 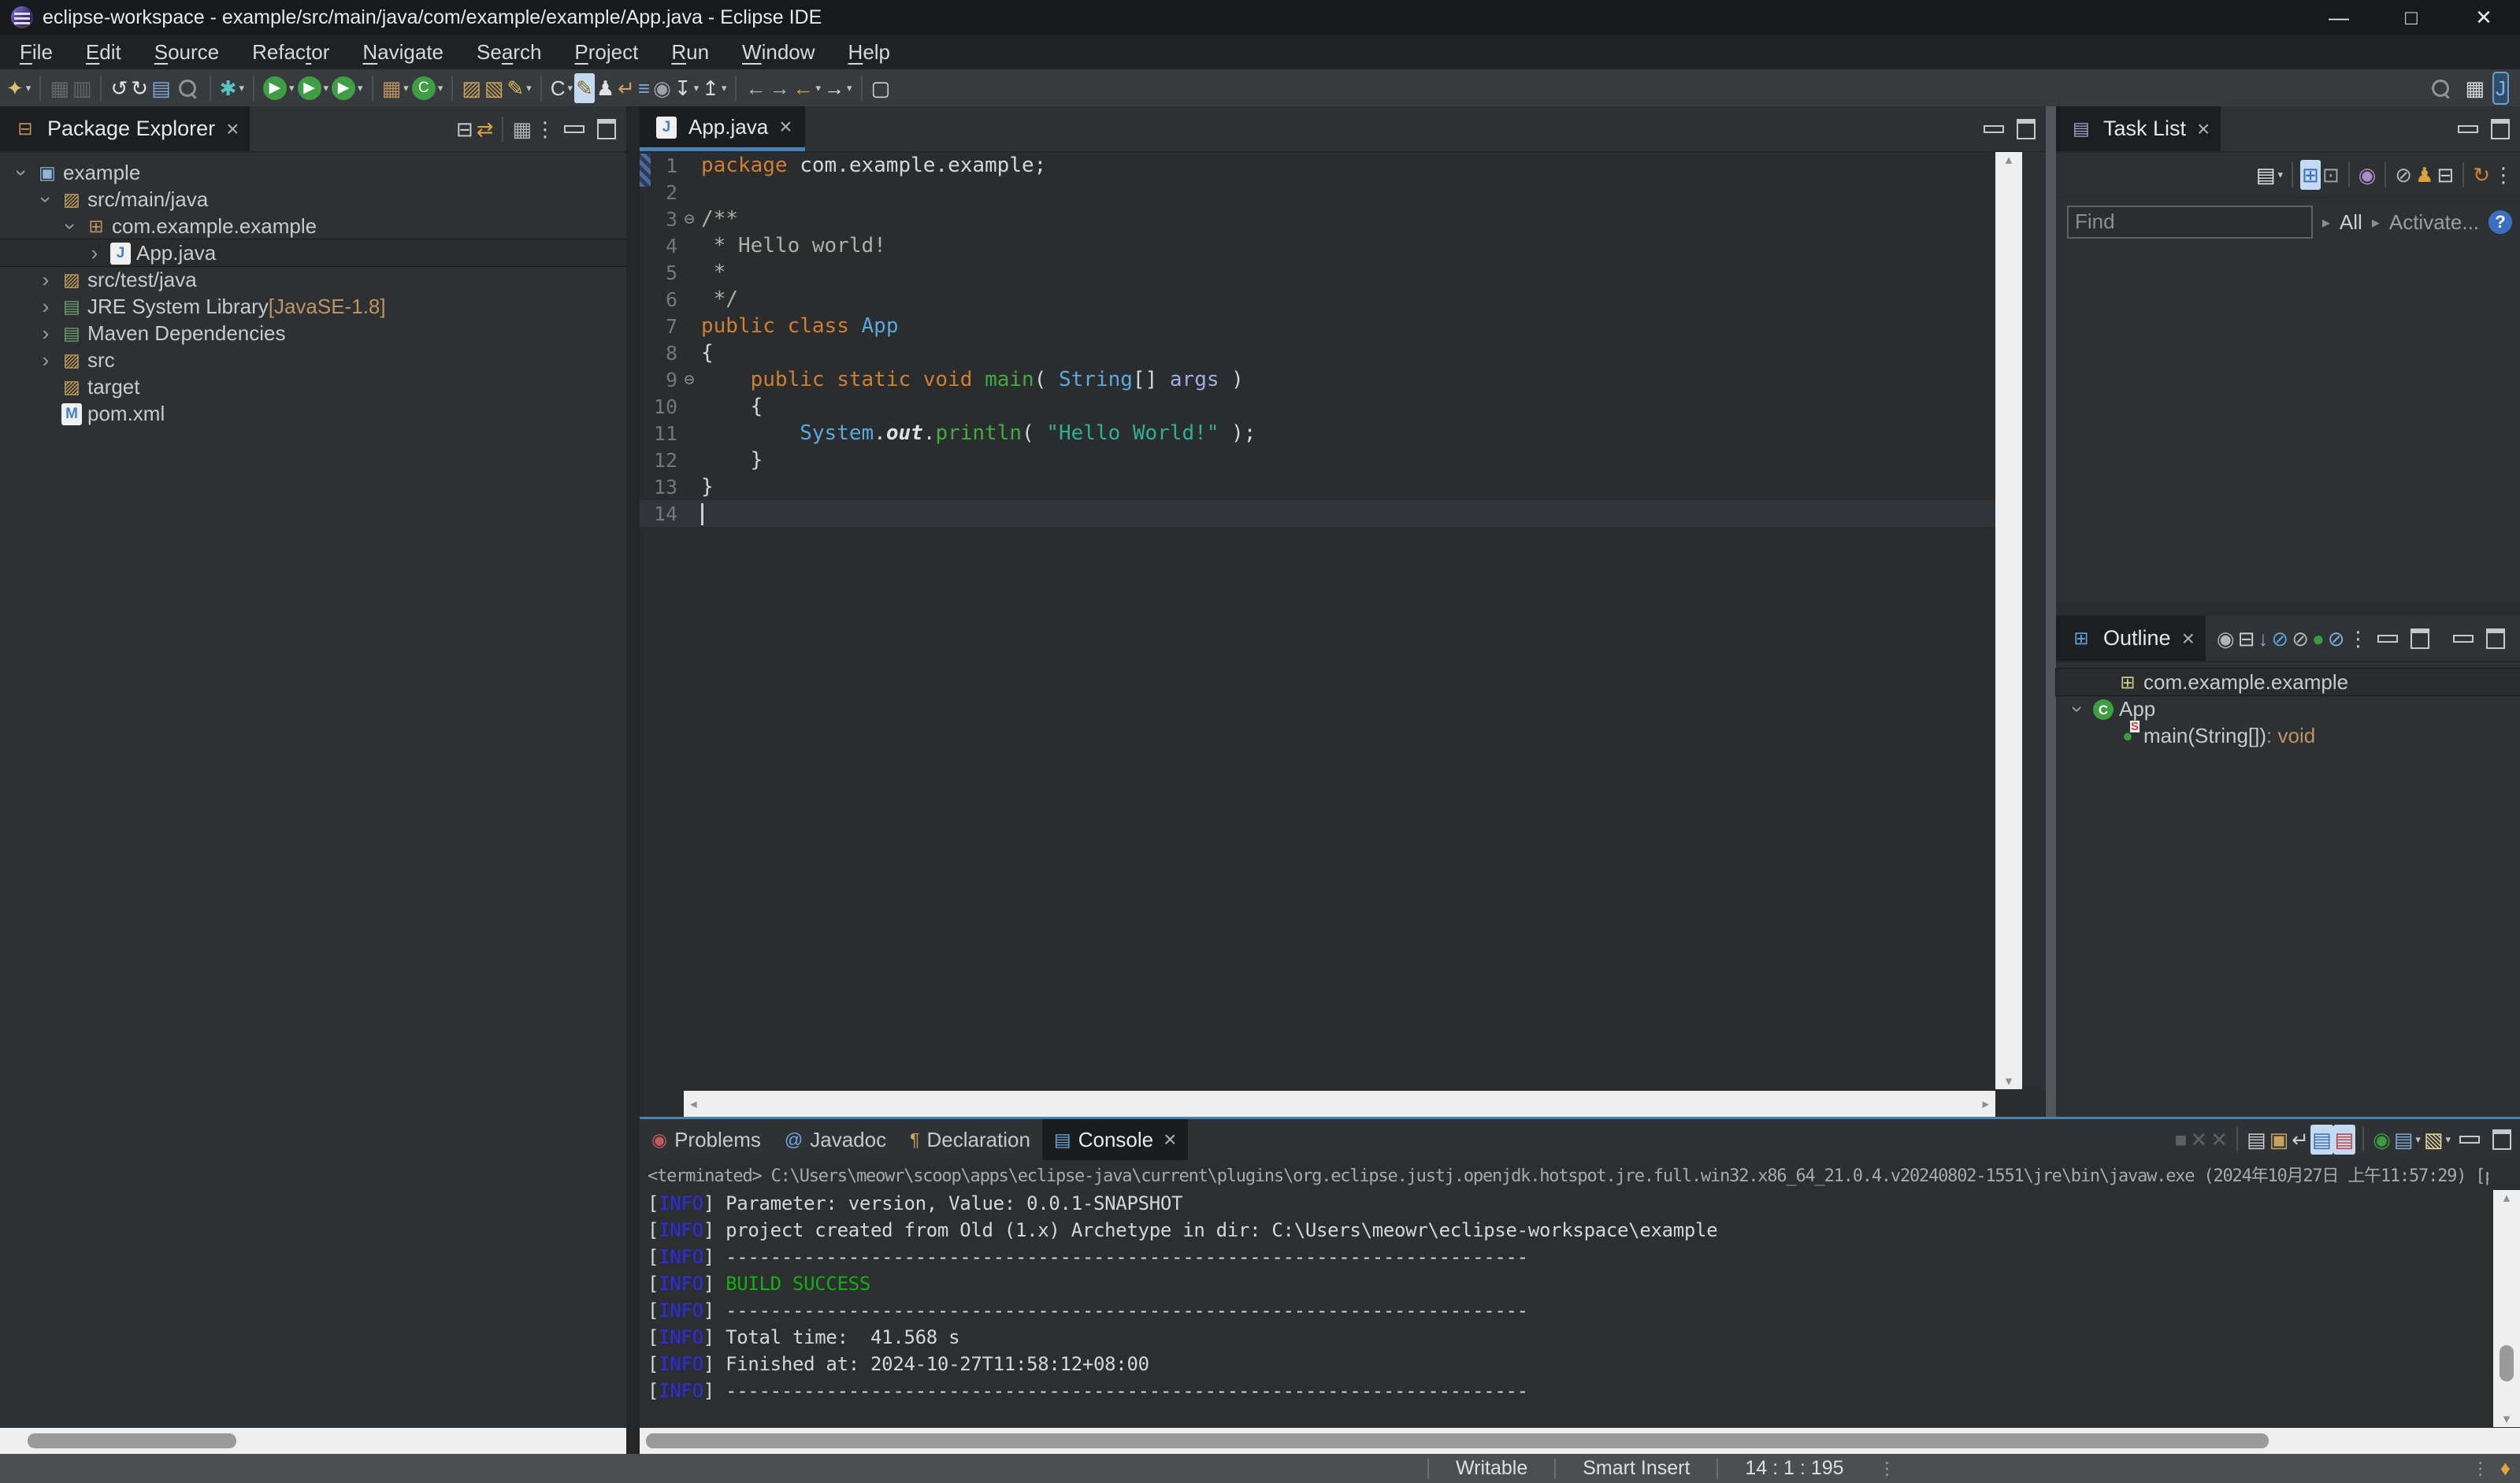 What do you see at coordinates (2269, 175) in the screenshot?
I see `new-task-icon: ▤ ▾` at bounding box center [2269, 175].